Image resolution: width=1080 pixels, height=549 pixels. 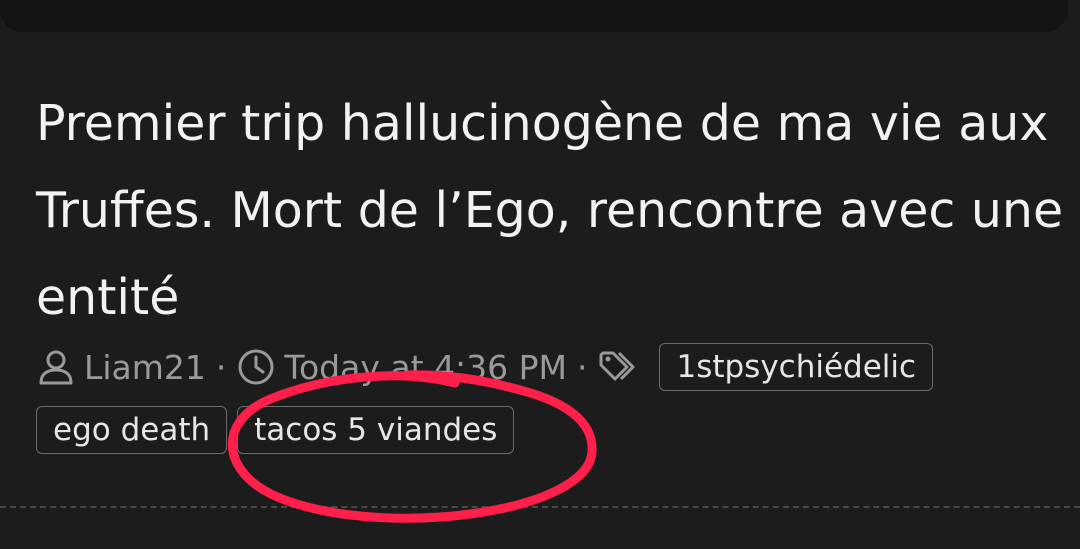 What do you see at coordinates (132, 430) in the screenshot?
I see `tag-ego-death: ego death` at bounding box center [132, 430].